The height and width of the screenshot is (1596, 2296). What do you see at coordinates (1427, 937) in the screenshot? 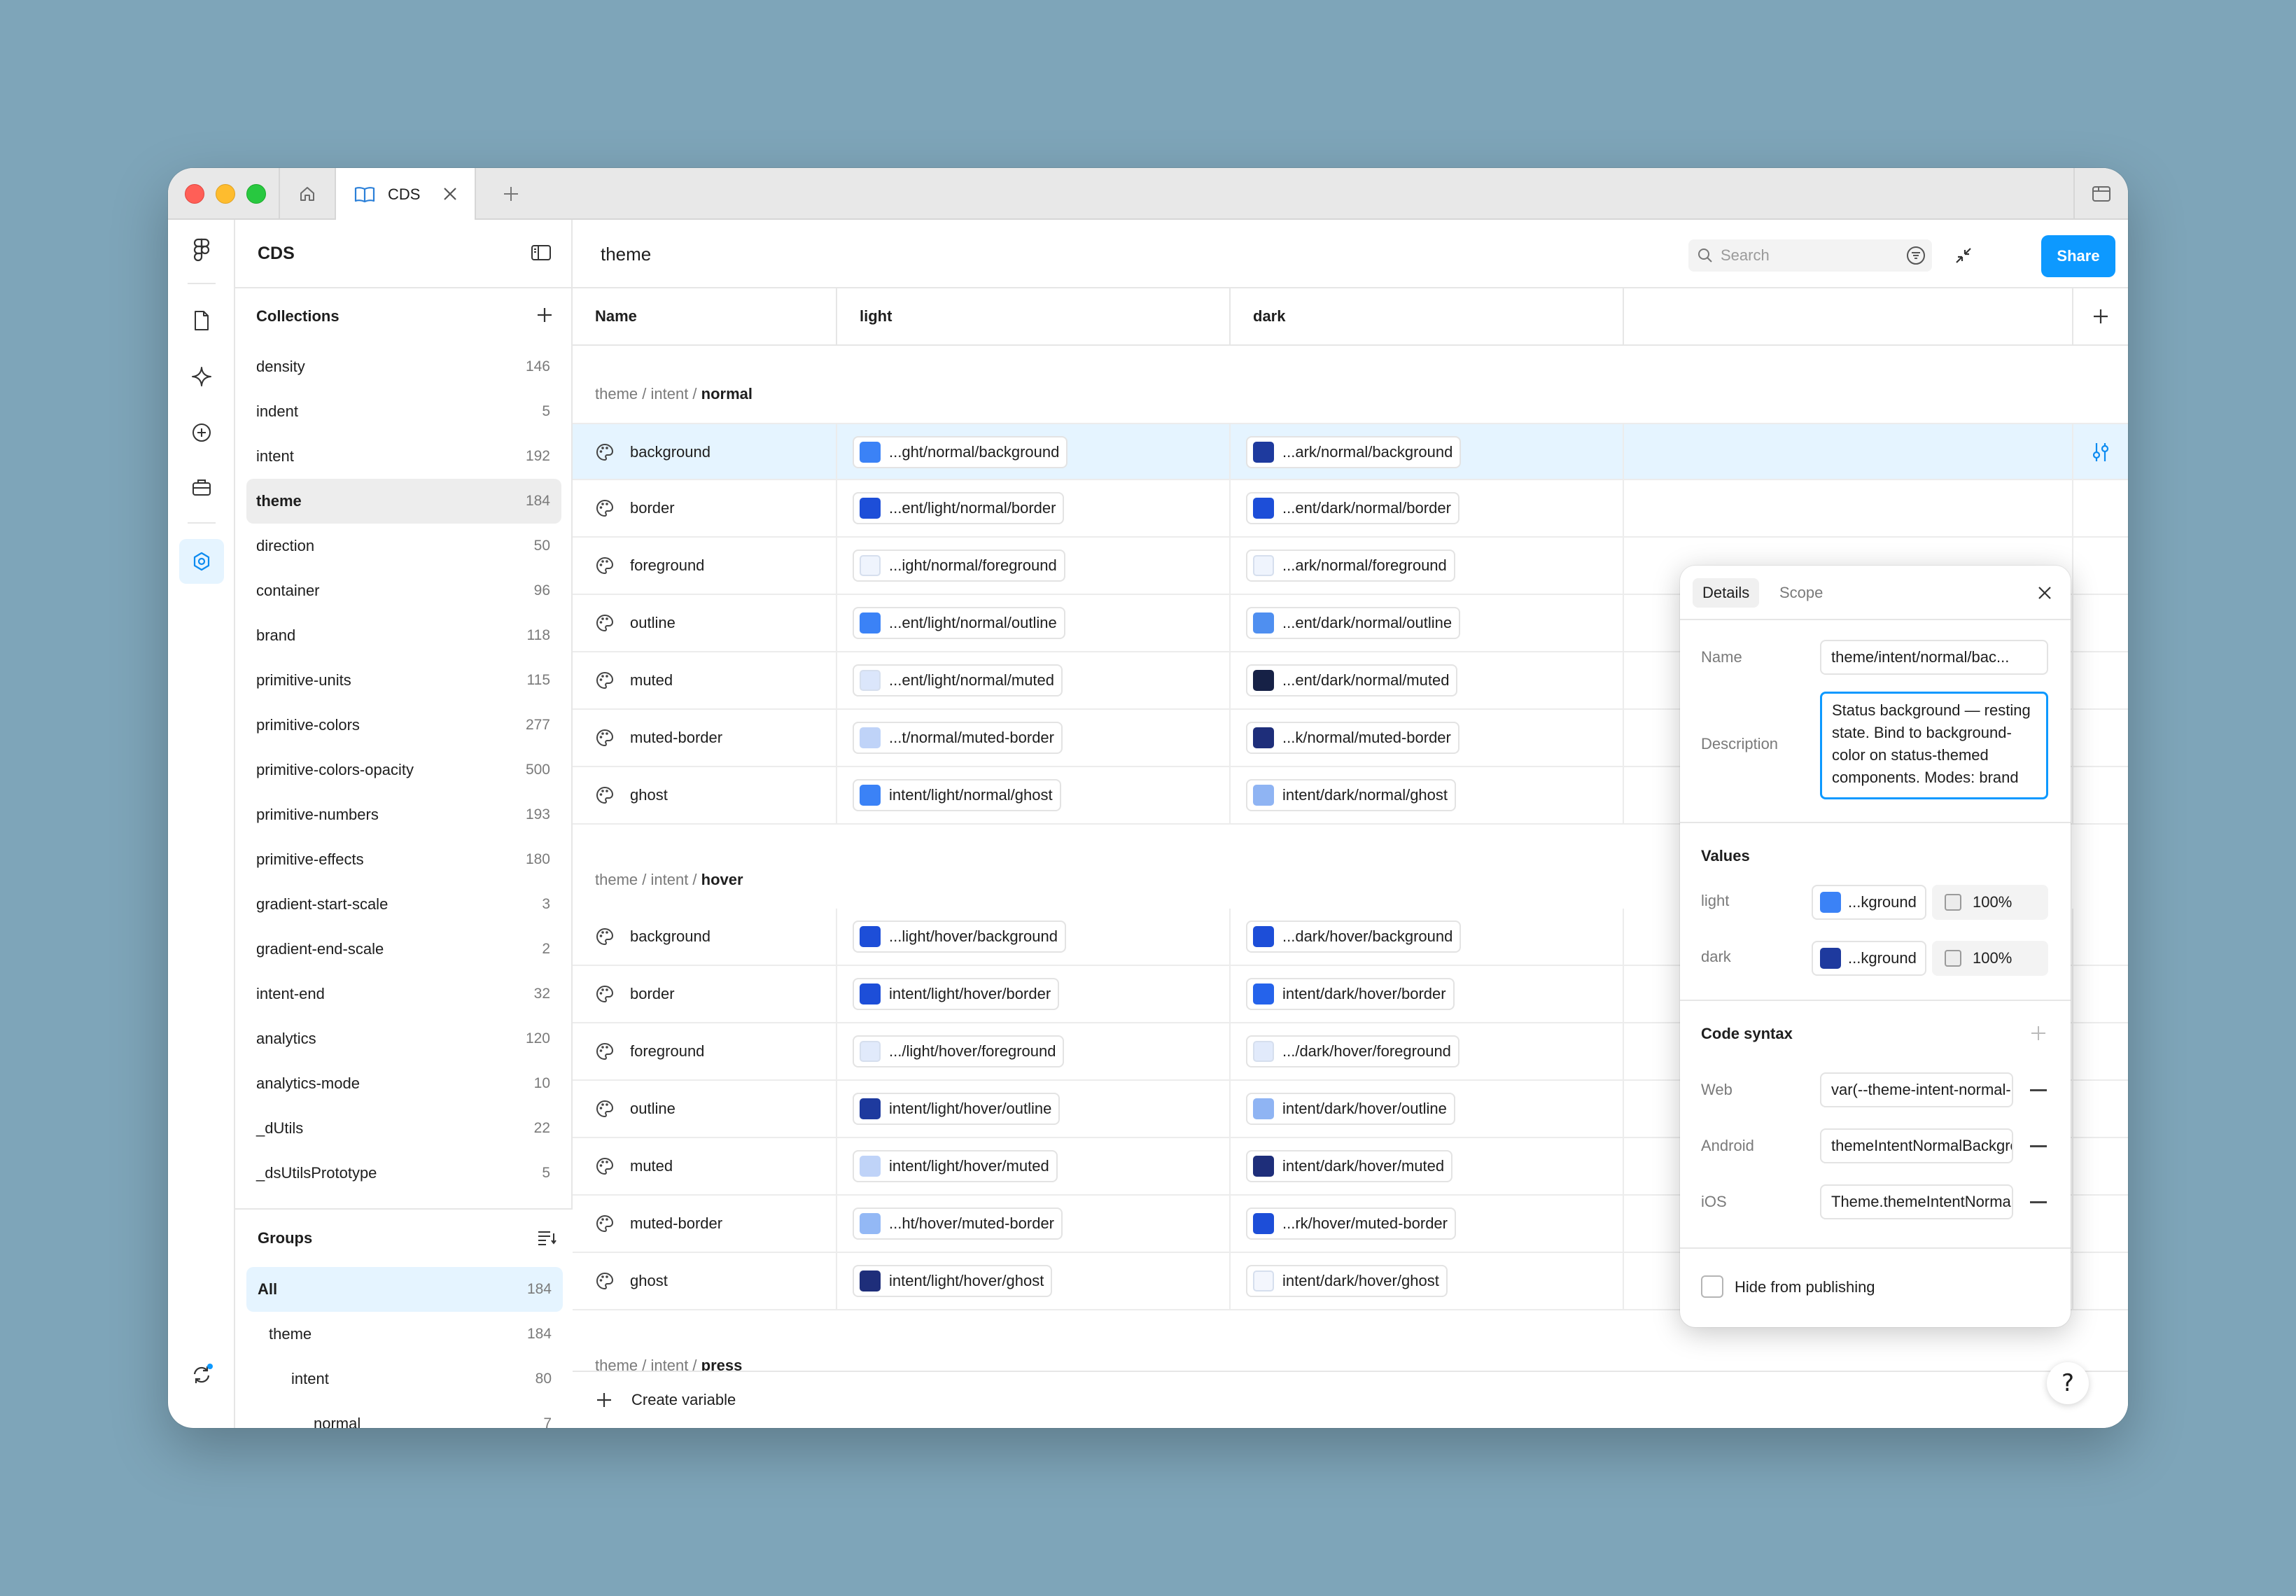
I see `dark-value-cell: ...dark/hover/background` at bounding box center [1427, 937].